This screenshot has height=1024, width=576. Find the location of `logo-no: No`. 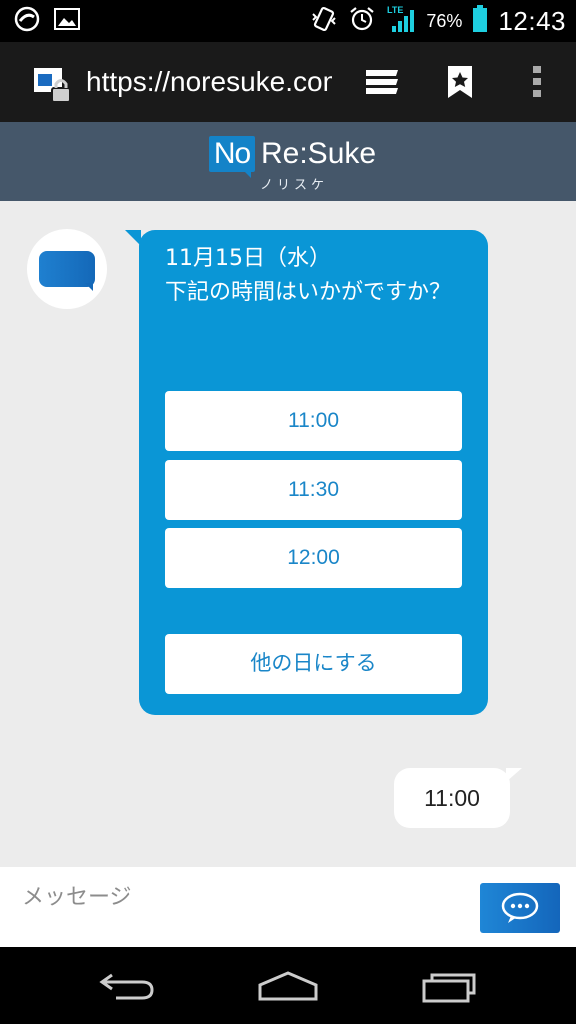

logo-no: No is located at coordinates (232, 154).